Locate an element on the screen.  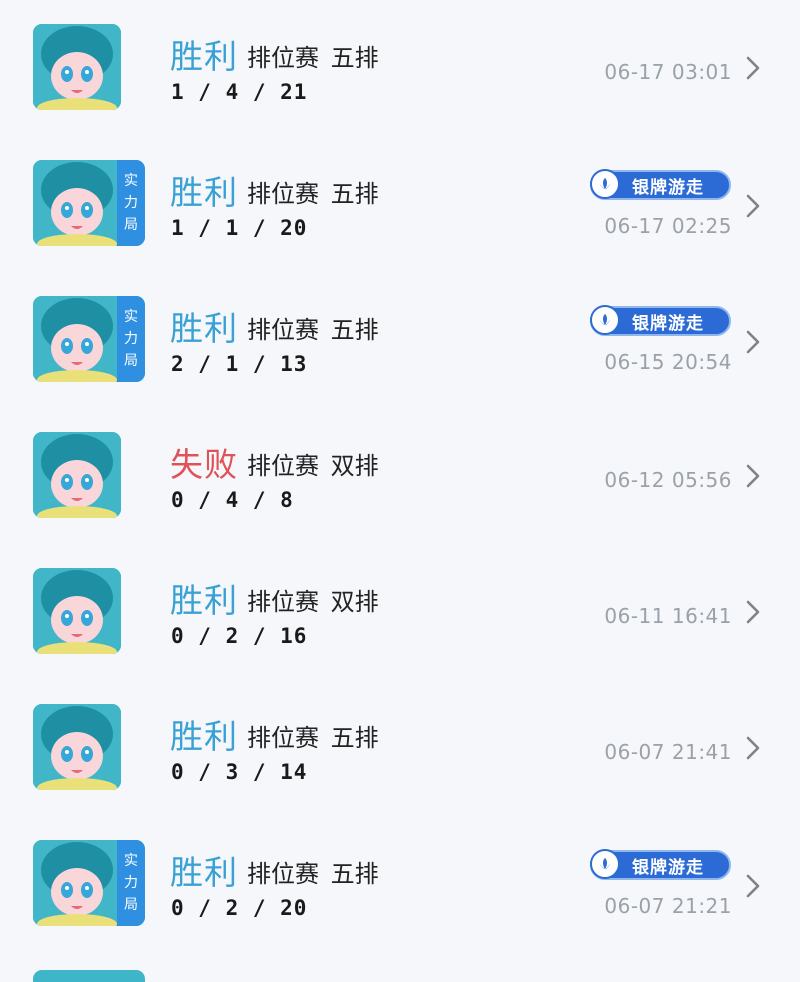
next-row-avatar-partial is located at coordinates (89, 976).